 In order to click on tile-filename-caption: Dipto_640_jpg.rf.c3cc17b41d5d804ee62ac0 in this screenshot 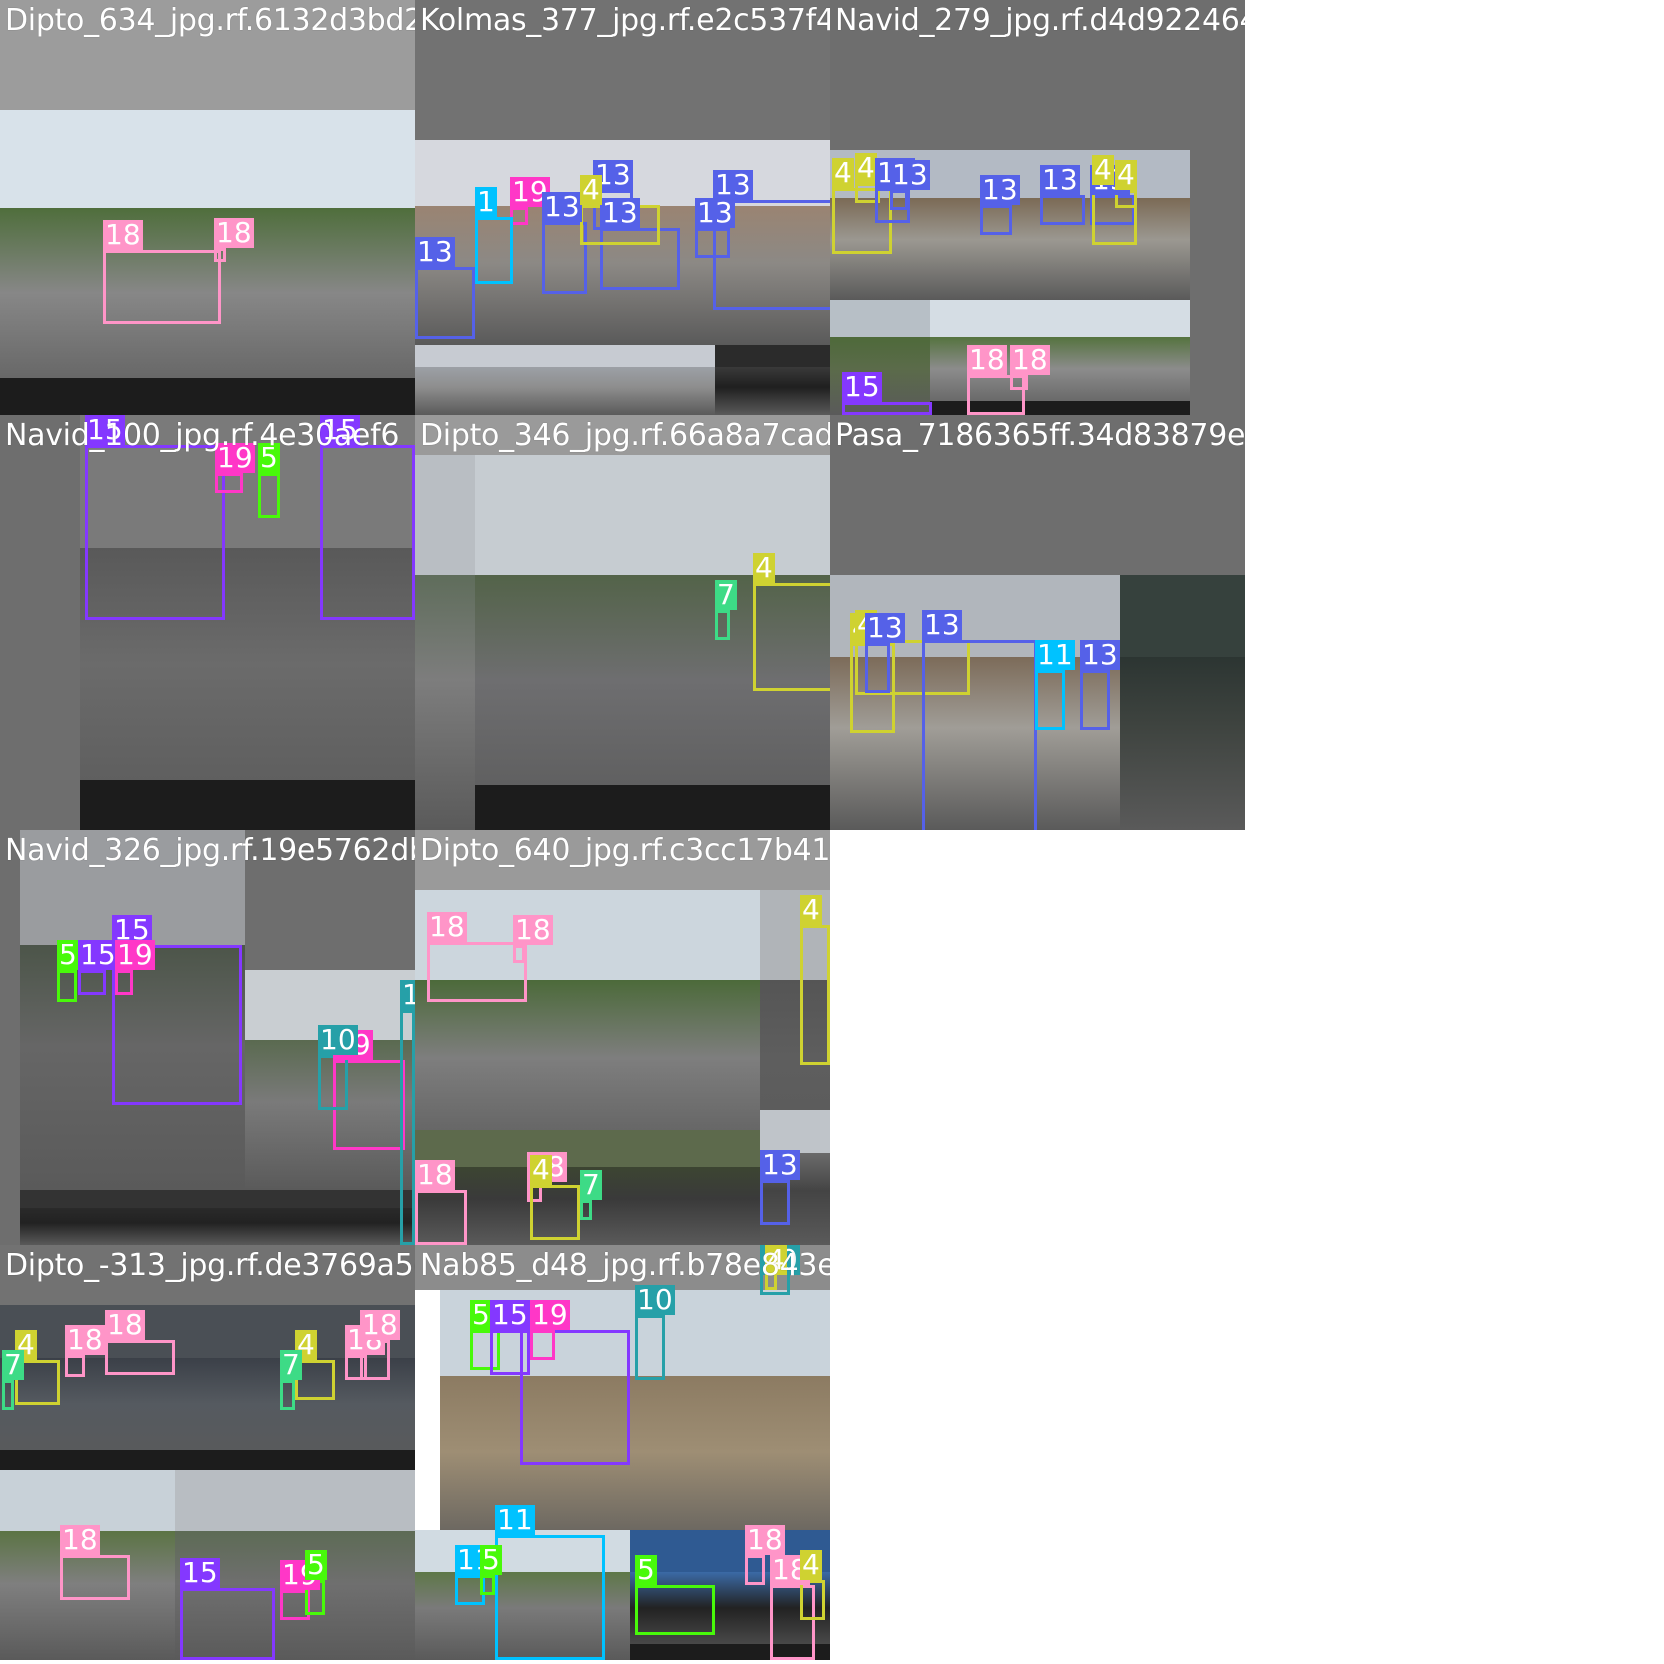, I will do `click(625, 850)`.